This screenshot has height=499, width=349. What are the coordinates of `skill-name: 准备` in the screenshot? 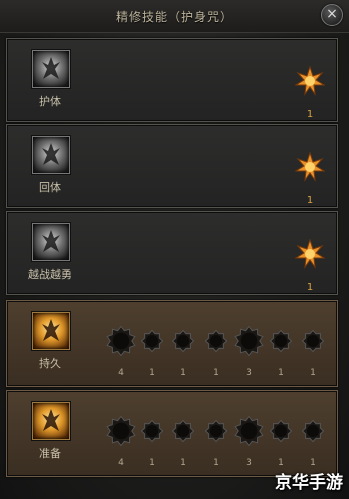 It's located at (50, 453).